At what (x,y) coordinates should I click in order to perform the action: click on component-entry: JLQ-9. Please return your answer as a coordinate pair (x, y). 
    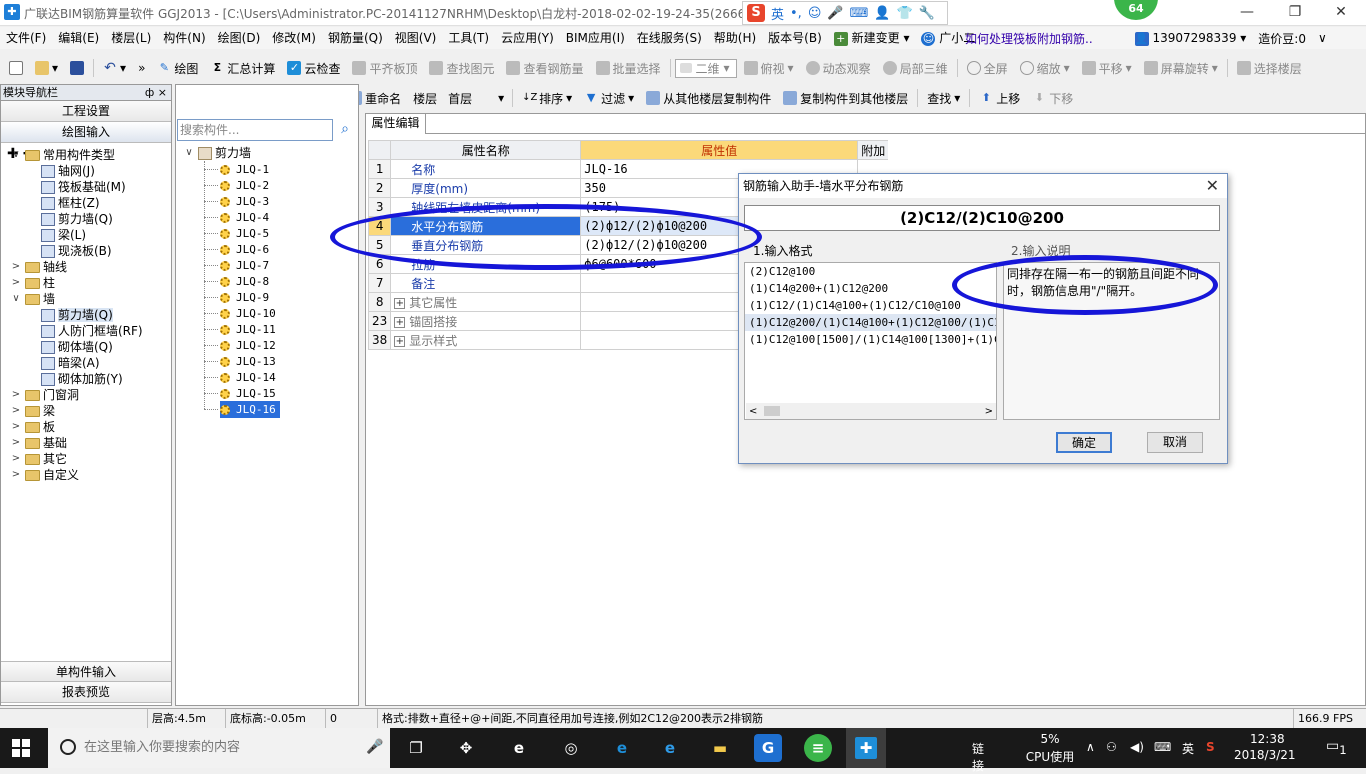
    Looking at the image, I should click on (246, 297).